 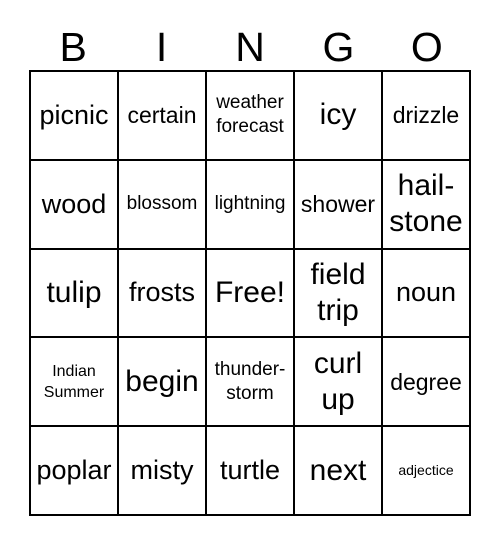 I want to click on bingo-cell-label: weather forecast, so click(x=250, y=115).